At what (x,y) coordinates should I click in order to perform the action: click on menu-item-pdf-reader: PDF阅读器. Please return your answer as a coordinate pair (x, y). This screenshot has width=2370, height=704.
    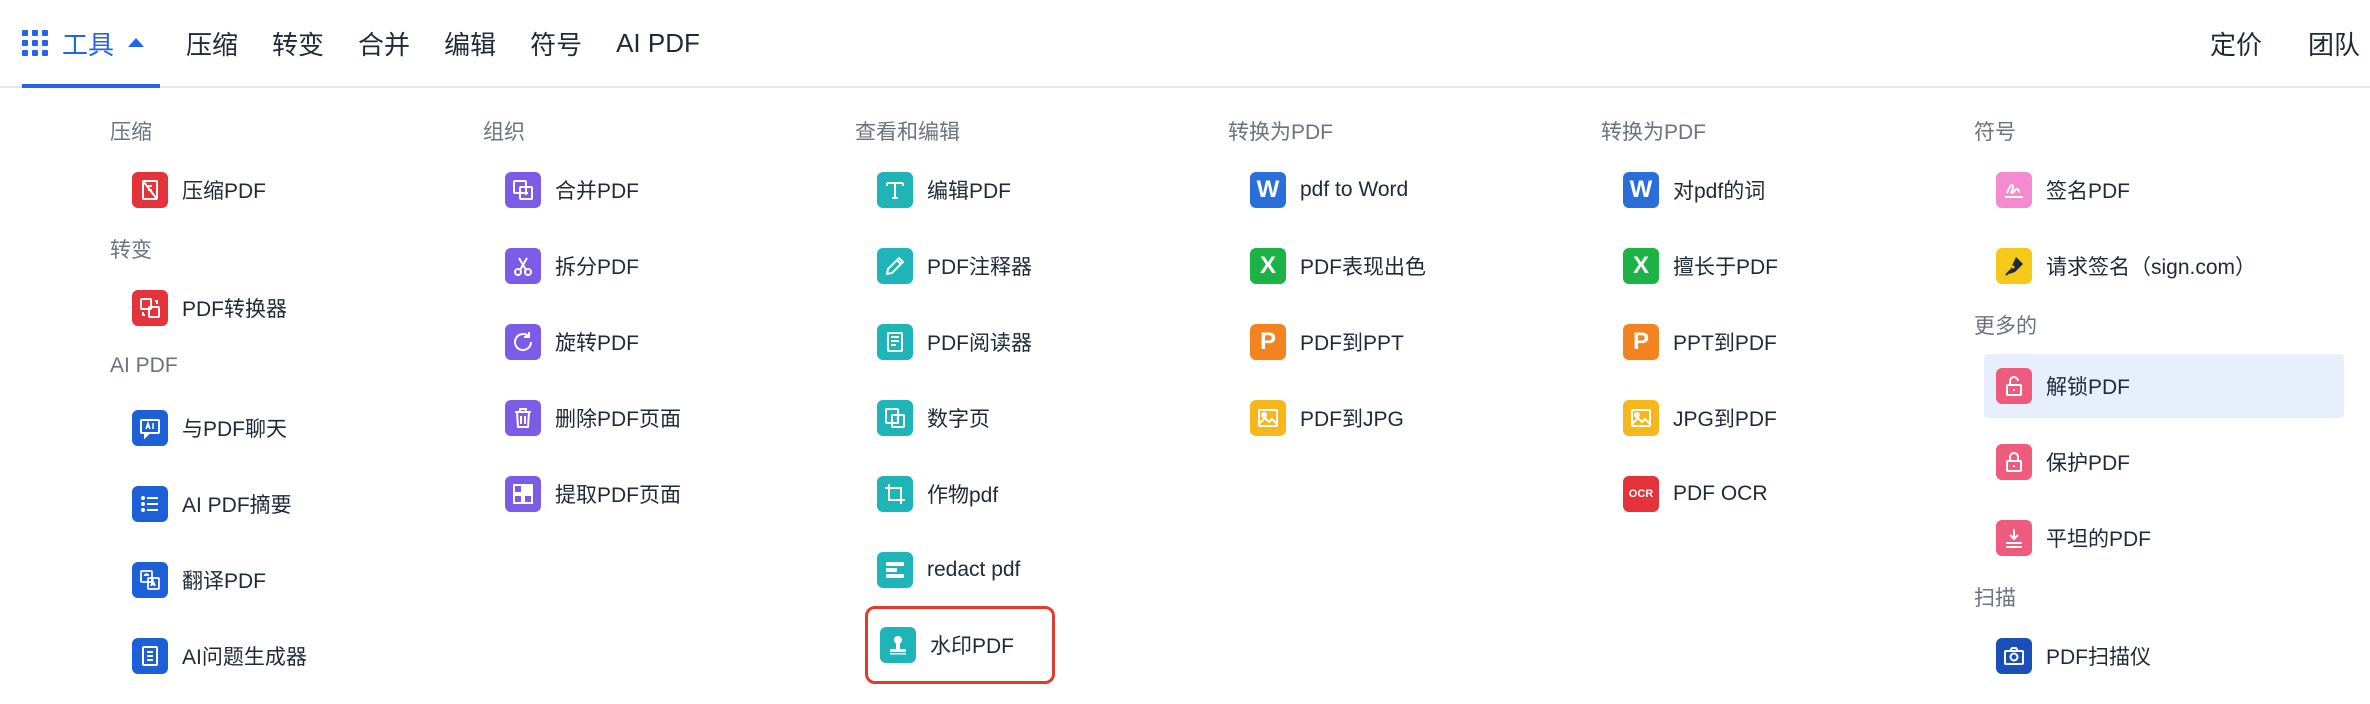
    Looking at the image, I should click on (1040, 342).